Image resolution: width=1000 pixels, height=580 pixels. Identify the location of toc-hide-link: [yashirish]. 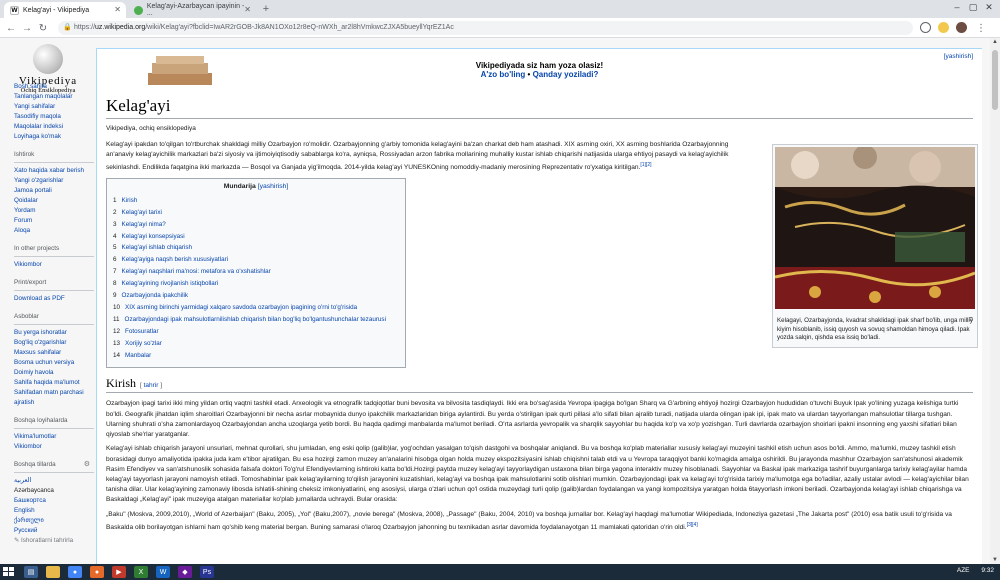
(273, 186).